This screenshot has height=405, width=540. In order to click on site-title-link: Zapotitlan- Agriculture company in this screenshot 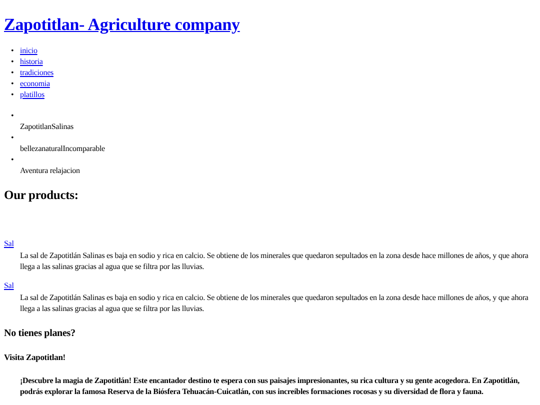, I will do `click(122, 24)`.